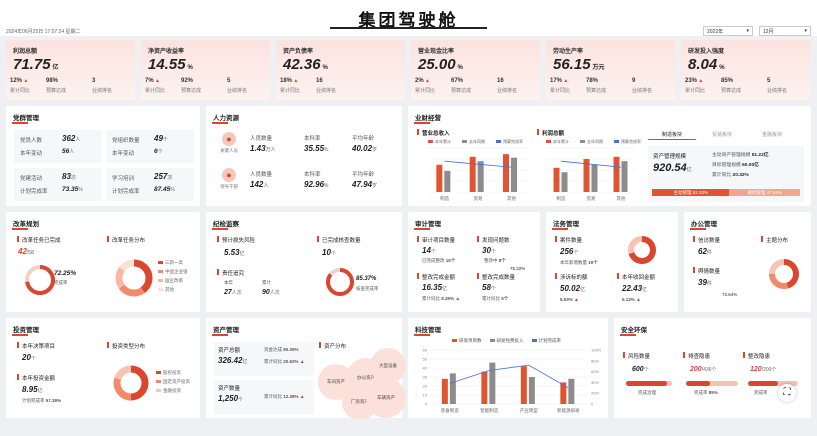 Image resolution: width=817 pixels, height=436 pixels. I want to click on asset-total-label: 资产总额, so click(229, 351).